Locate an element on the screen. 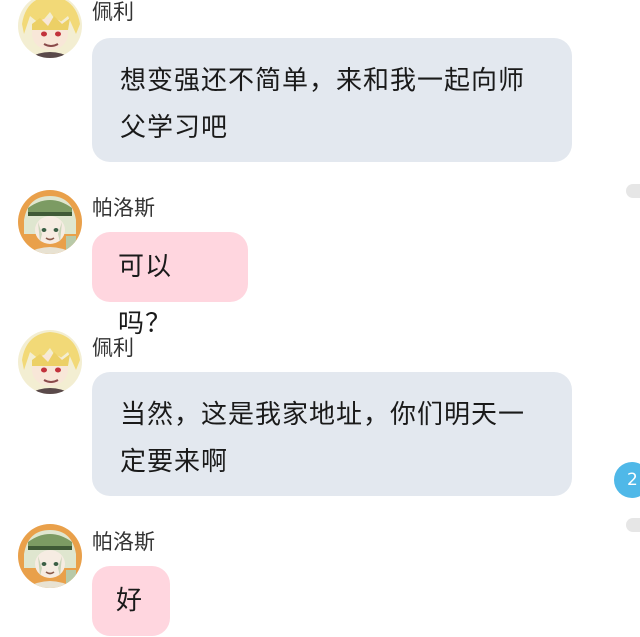  message-bubble: 好 is located at coordinates (131, 601).